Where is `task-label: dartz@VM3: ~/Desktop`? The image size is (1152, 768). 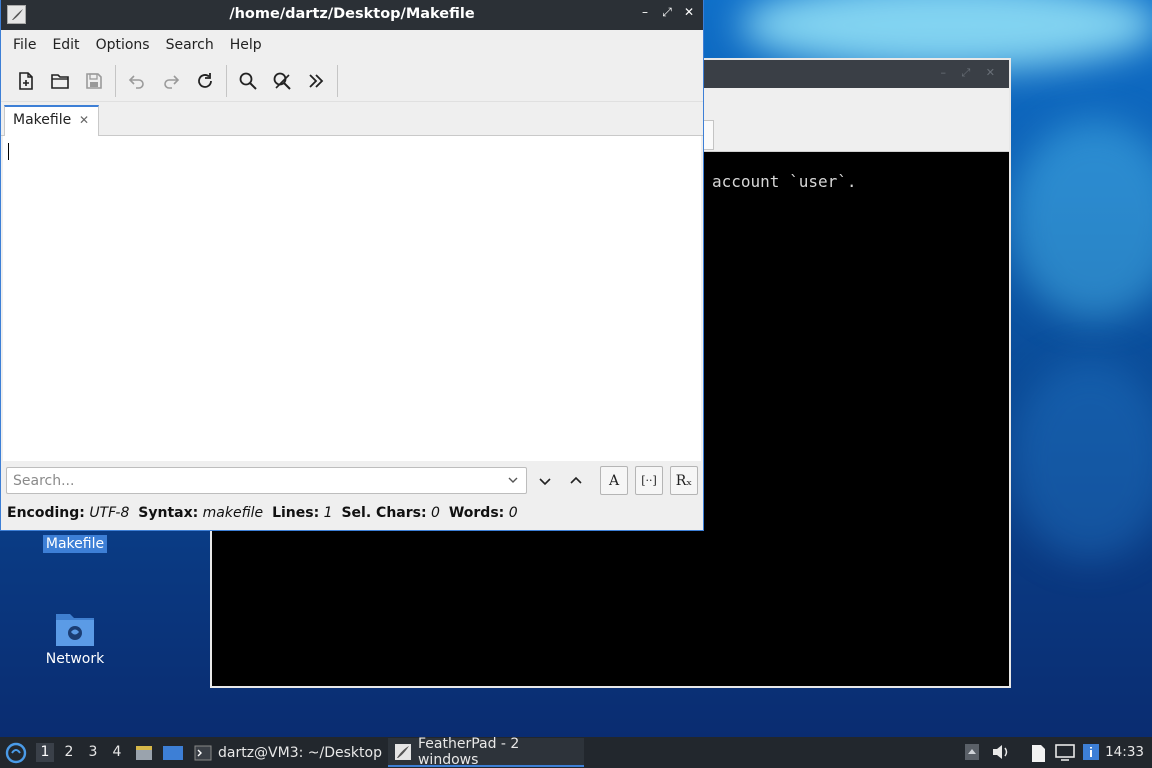
task-label: dartz@VM3: ~/Desktop is located at coordinates (300, 752).